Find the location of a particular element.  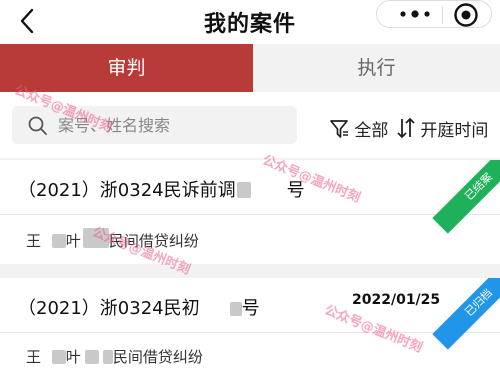

case-number: （2021）浙0324民诉前调号 is located at coordinates (161, 189).